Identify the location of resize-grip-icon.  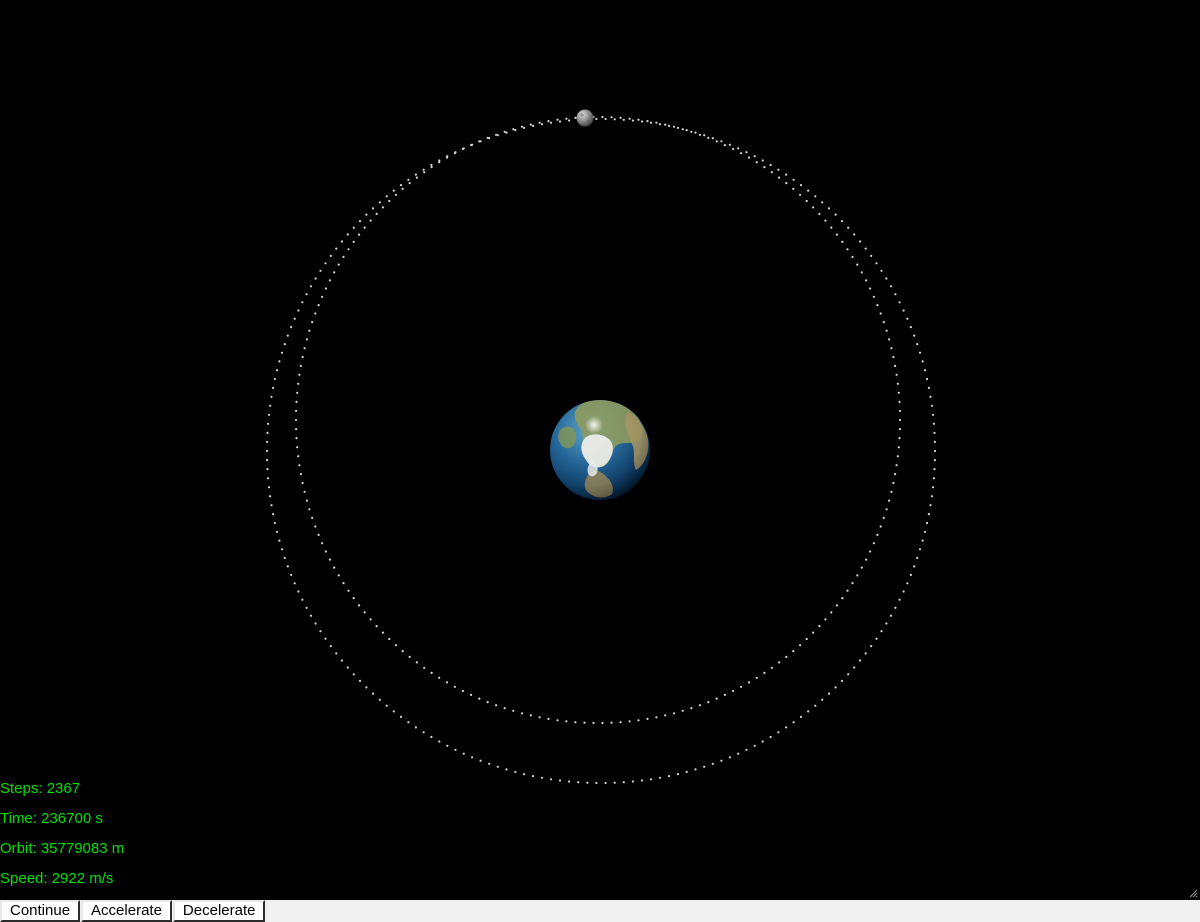
(1193, 893).